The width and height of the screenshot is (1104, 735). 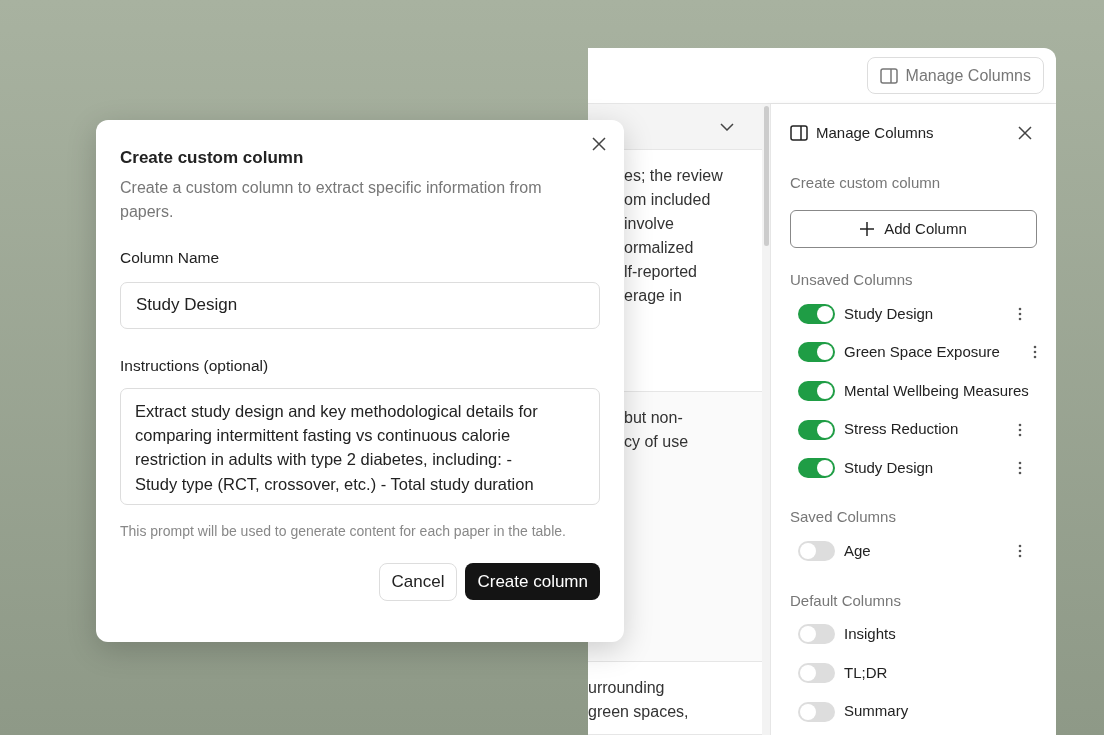 I want to click on column-name-field: Study Design, so click(x=360, y=305).